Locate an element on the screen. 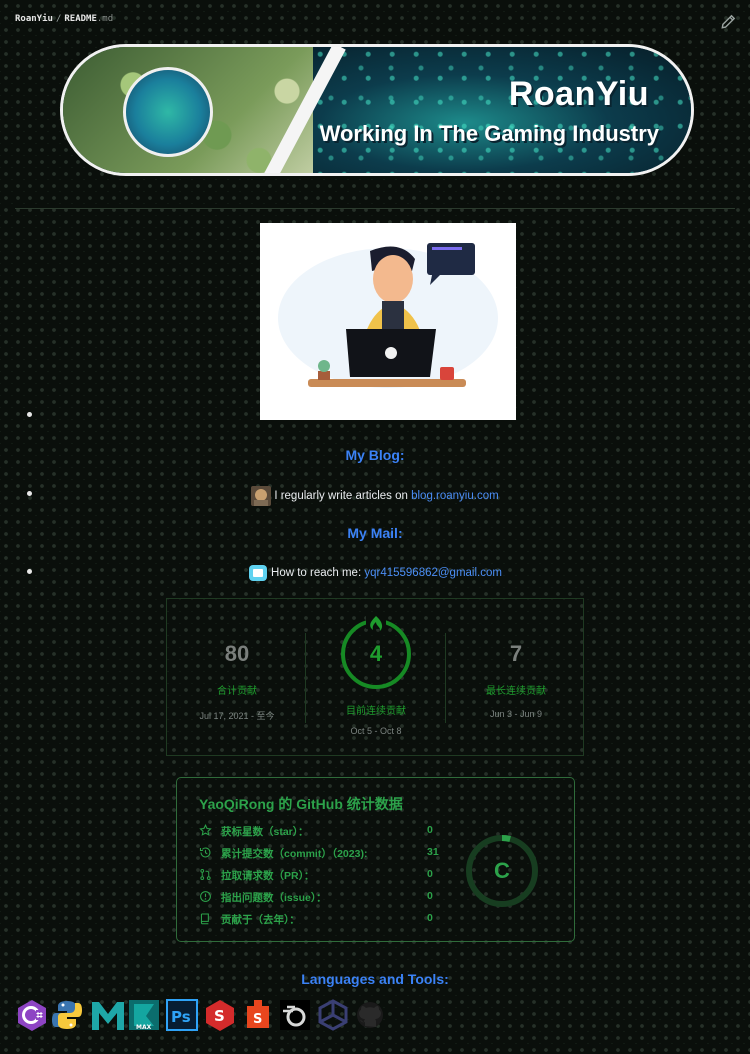 The width and height of the screenshot is (750, 1054). list-bullet is located at coordinates (29, 414).